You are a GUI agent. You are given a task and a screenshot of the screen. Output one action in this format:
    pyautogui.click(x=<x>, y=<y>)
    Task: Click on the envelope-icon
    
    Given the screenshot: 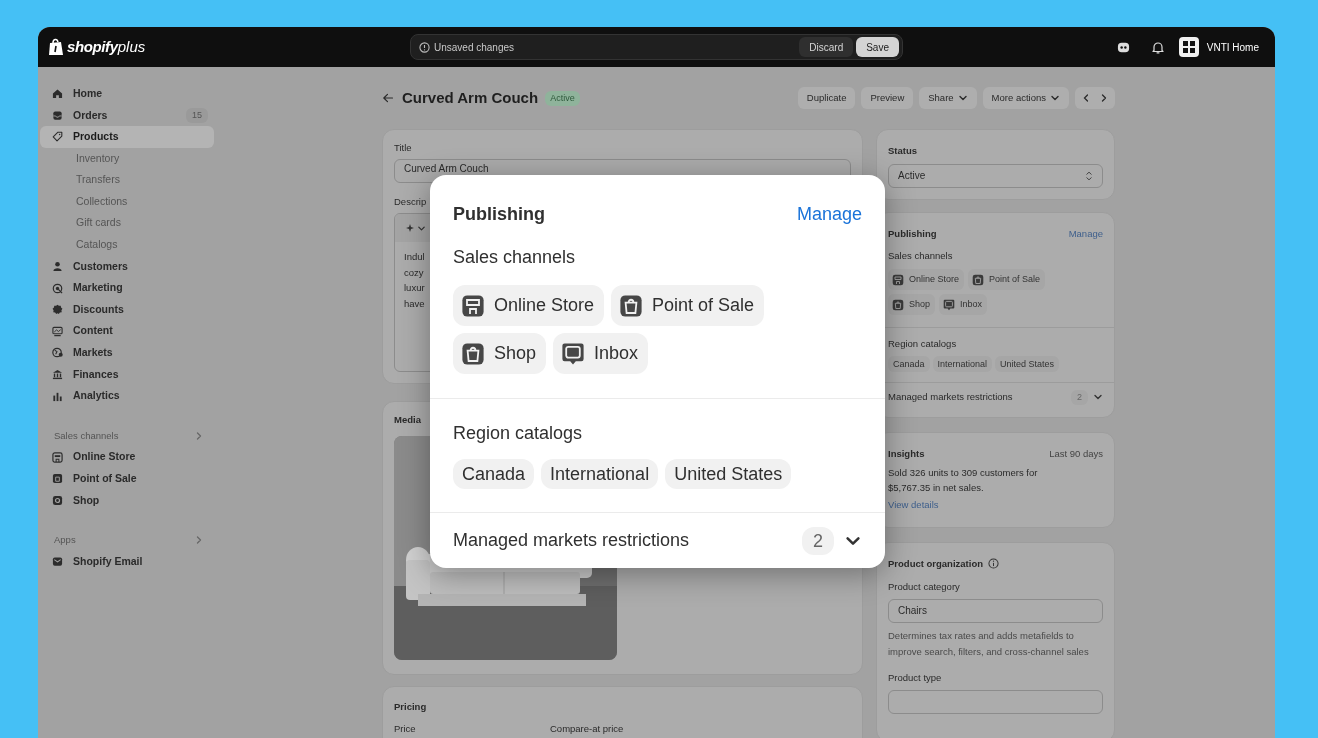 What is the action you would take?
    pyautogui.click(x=57, y=562)
    